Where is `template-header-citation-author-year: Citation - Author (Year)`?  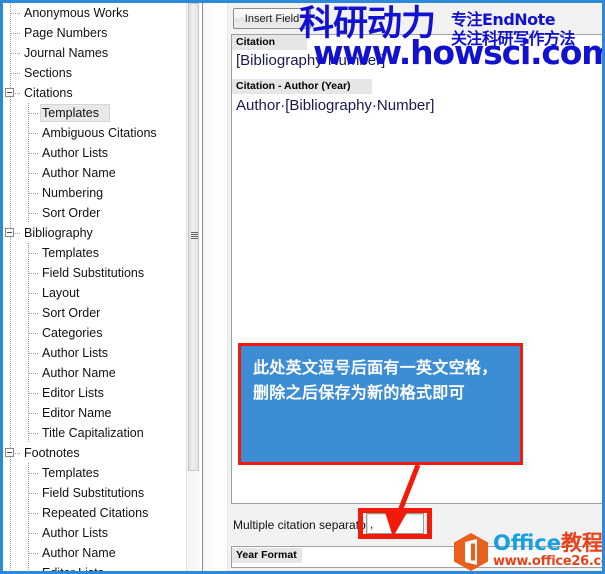 template-header-citation-author-year: Citation - Author (Year) is located at coordinates (302, 86).